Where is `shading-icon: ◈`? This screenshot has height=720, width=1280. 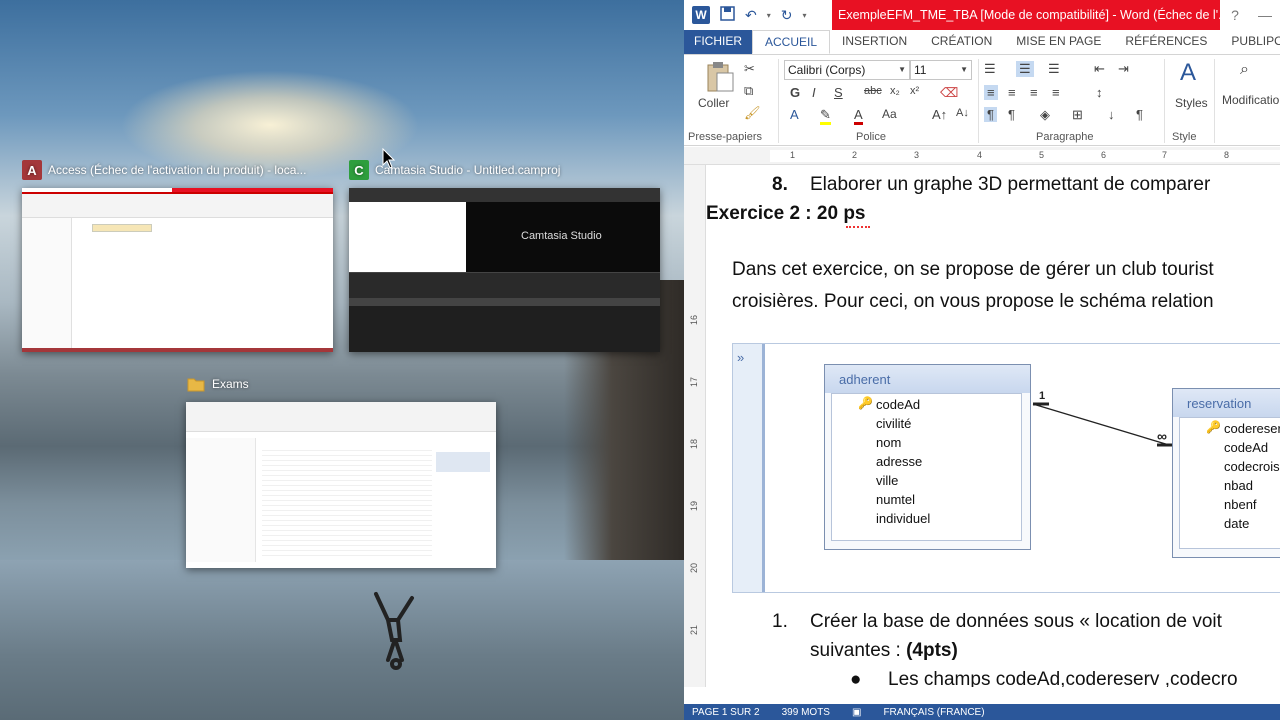
shading-icon: ◈ is located at coordinates (1045, 115).